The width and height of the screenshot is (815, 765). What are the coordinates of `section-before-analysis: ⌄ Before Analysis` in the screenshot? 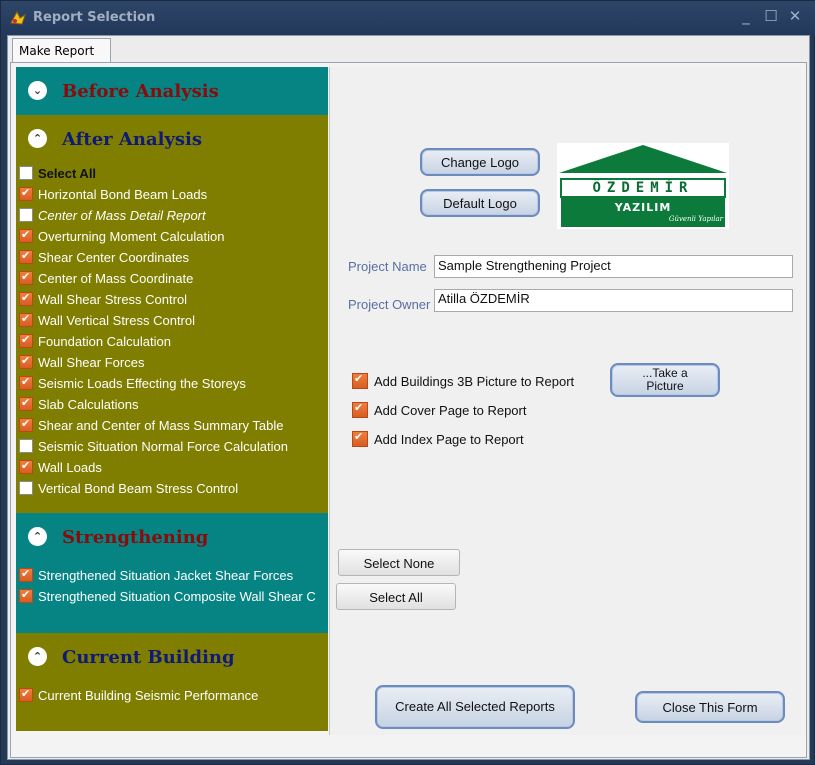 It's located at (172, 91).